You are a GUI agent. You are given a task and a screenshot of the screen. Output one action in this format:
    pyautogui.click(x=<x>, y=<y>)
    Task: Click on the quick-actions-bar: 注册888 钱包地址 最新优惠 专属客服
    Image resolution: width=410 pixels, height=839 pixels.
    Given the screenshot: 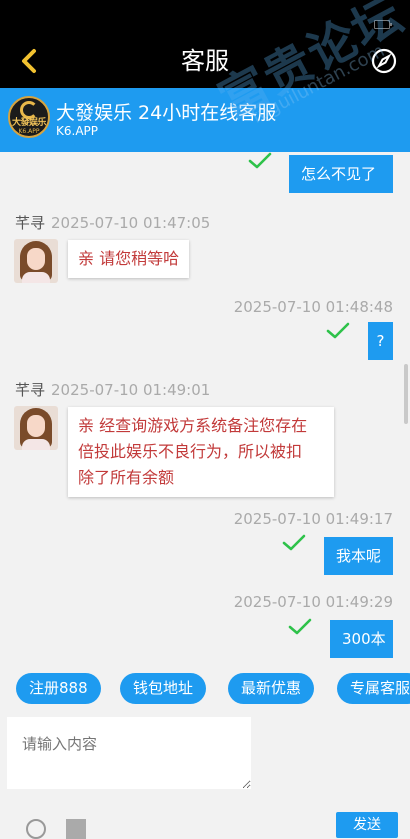 What is the action you would take?
    pyautogui.click(x=205, y=688)
    